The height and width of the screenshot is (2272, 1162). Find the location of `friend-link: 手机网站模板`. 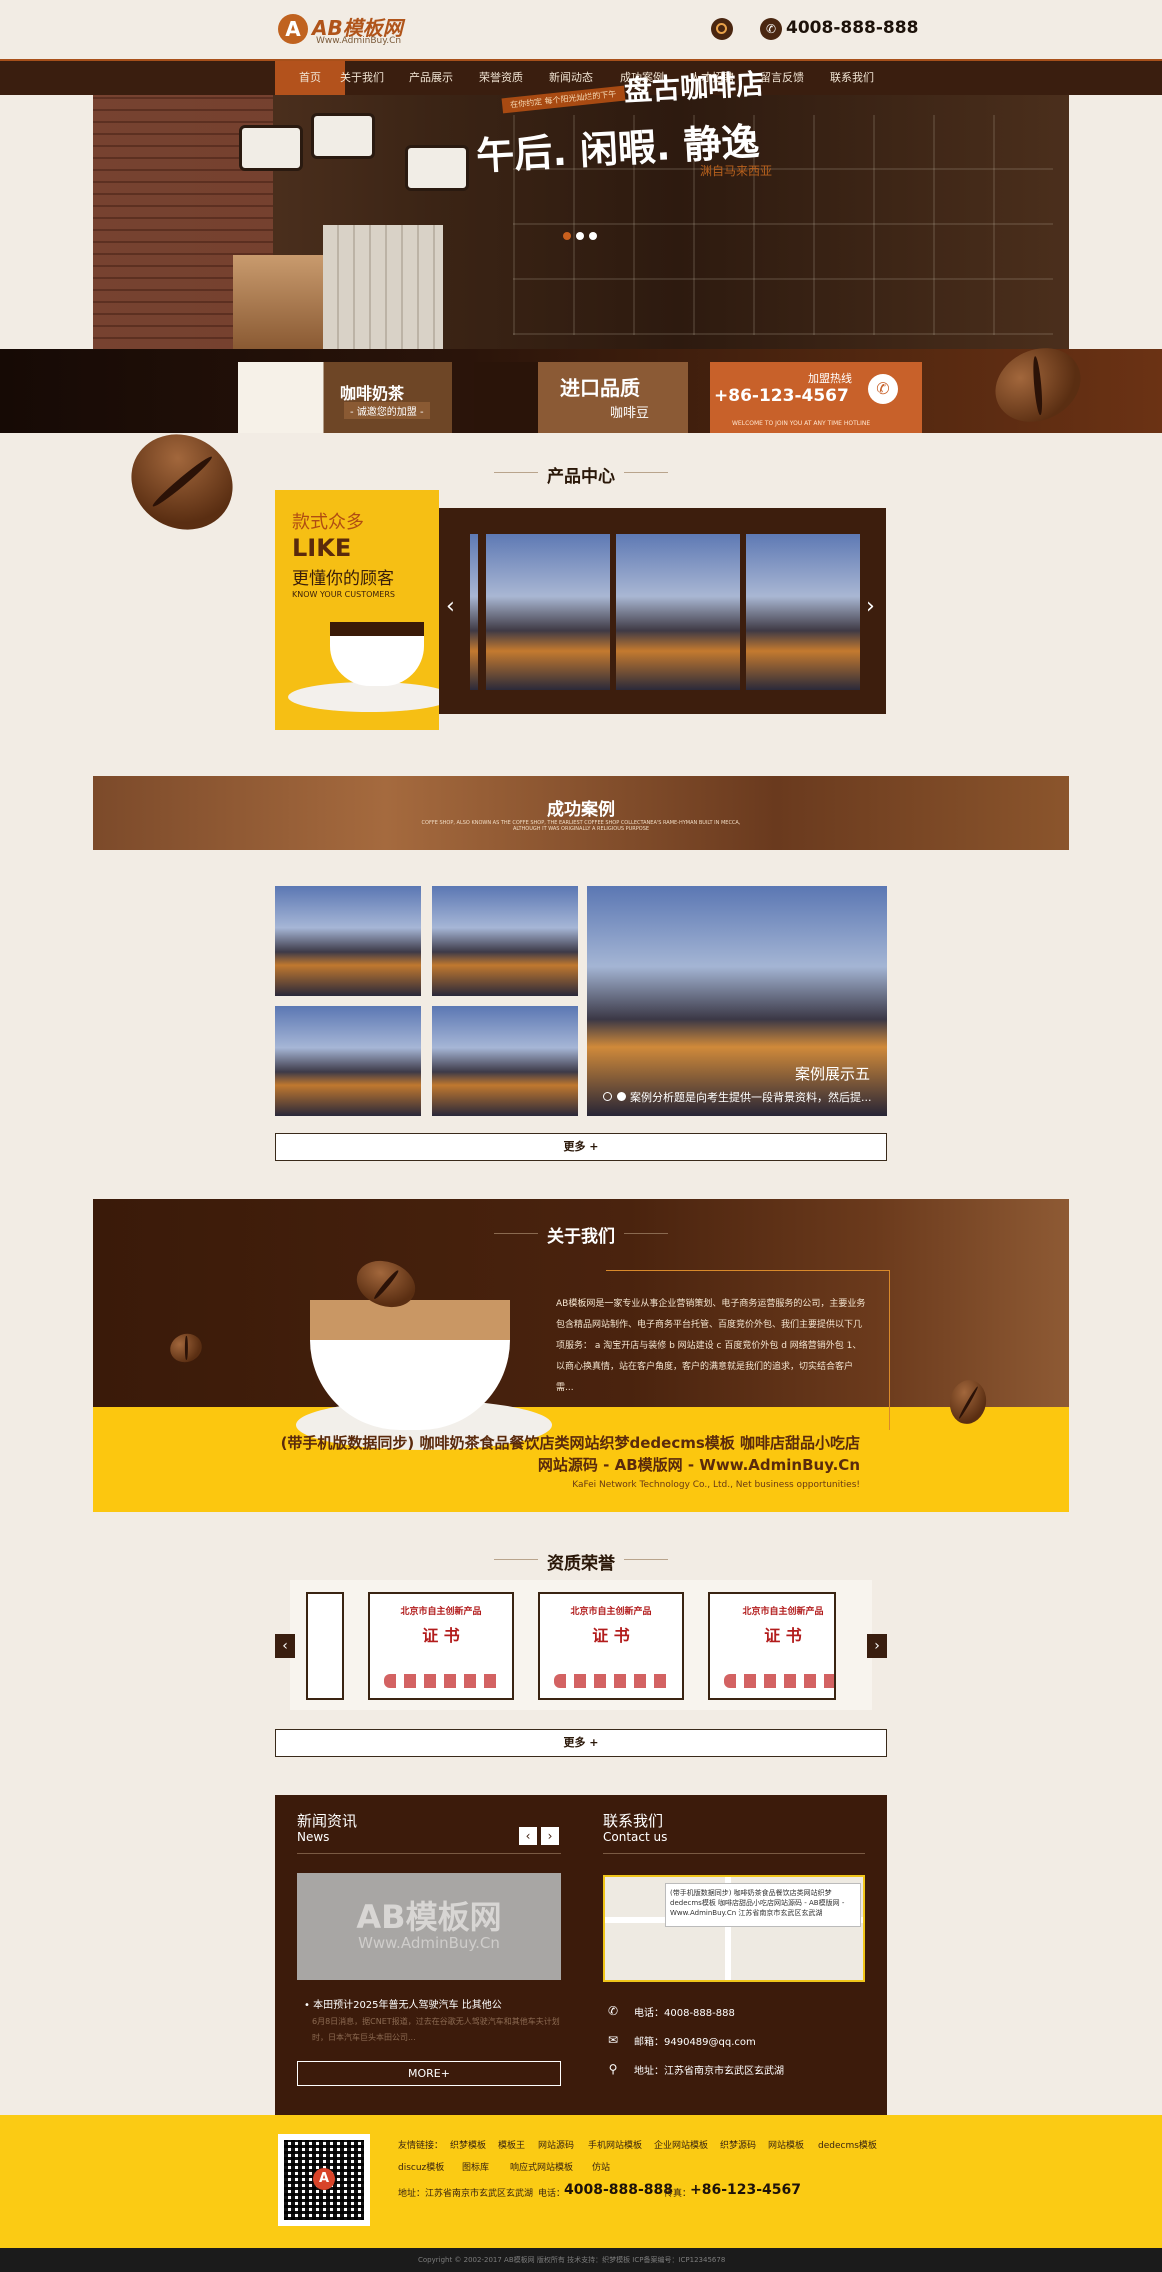

friend-link: 手机网站模板 is located at coordinates (615, 2144).